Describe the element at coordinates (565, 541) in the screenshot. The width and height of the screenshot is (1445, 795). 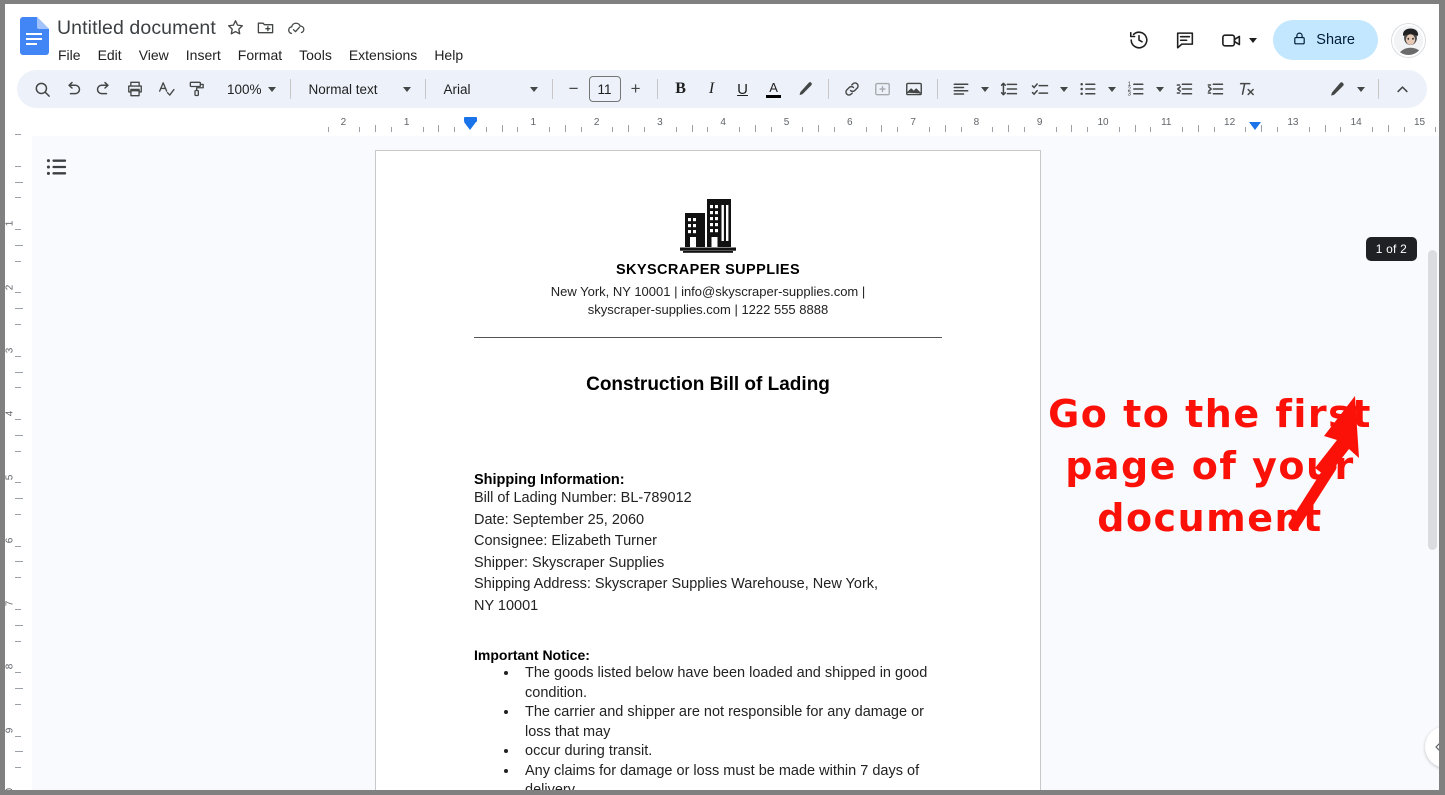
I see `shipping-line: Consignee: Elizabeth Turner` at that location.